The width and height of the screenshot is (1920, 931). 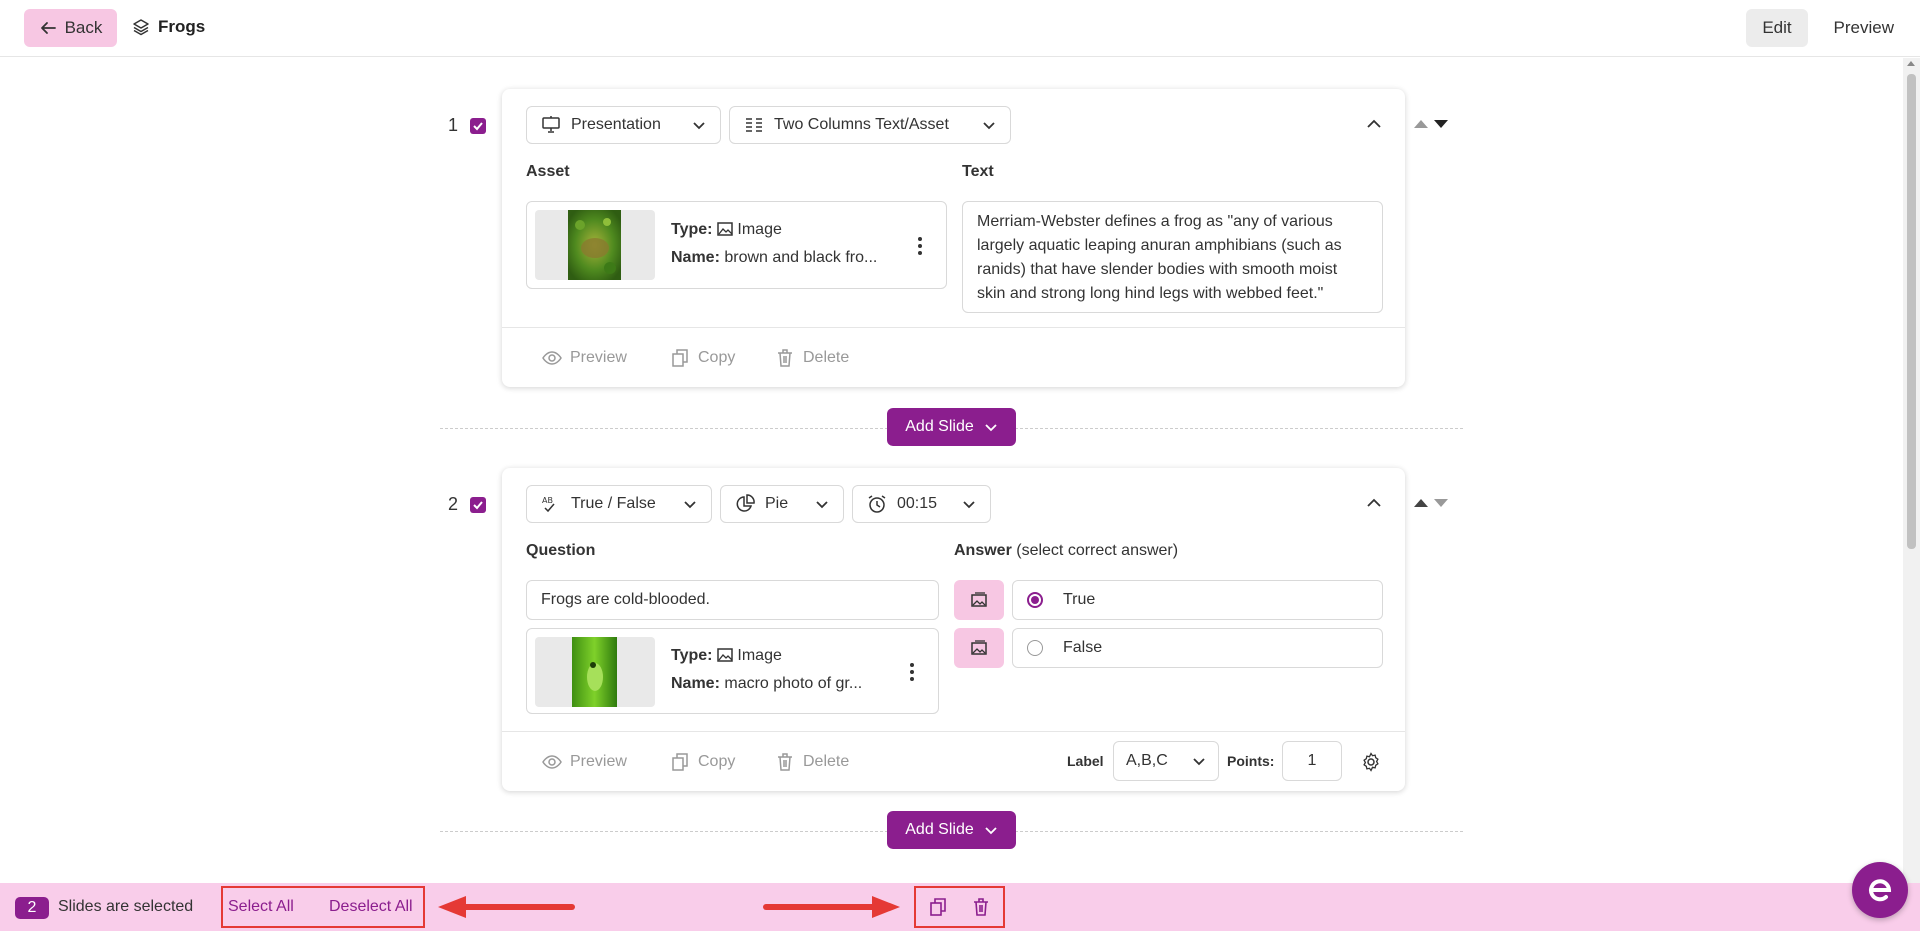 I want to click on slide-type-label: Presentation, so click(x=616, y=124).